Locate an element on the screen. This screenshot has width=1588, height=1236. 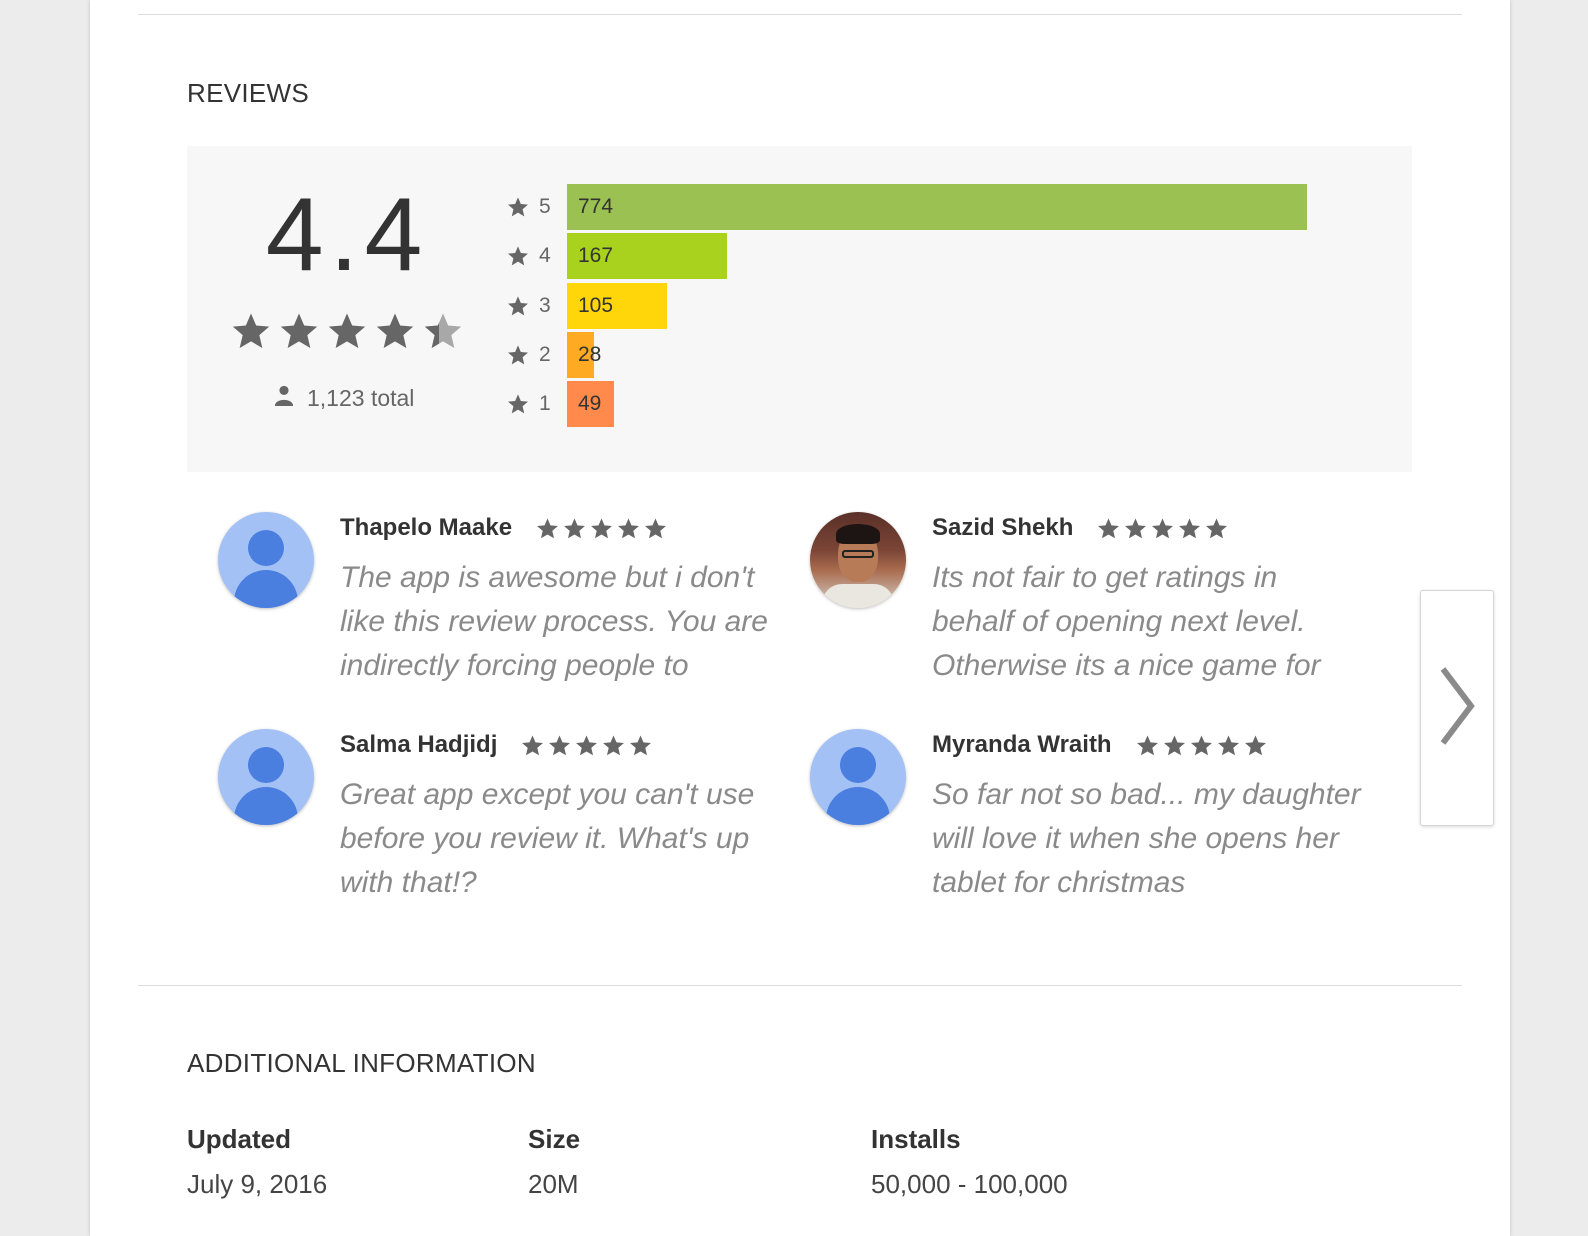
person-icon is located at coordinates (284, 398).